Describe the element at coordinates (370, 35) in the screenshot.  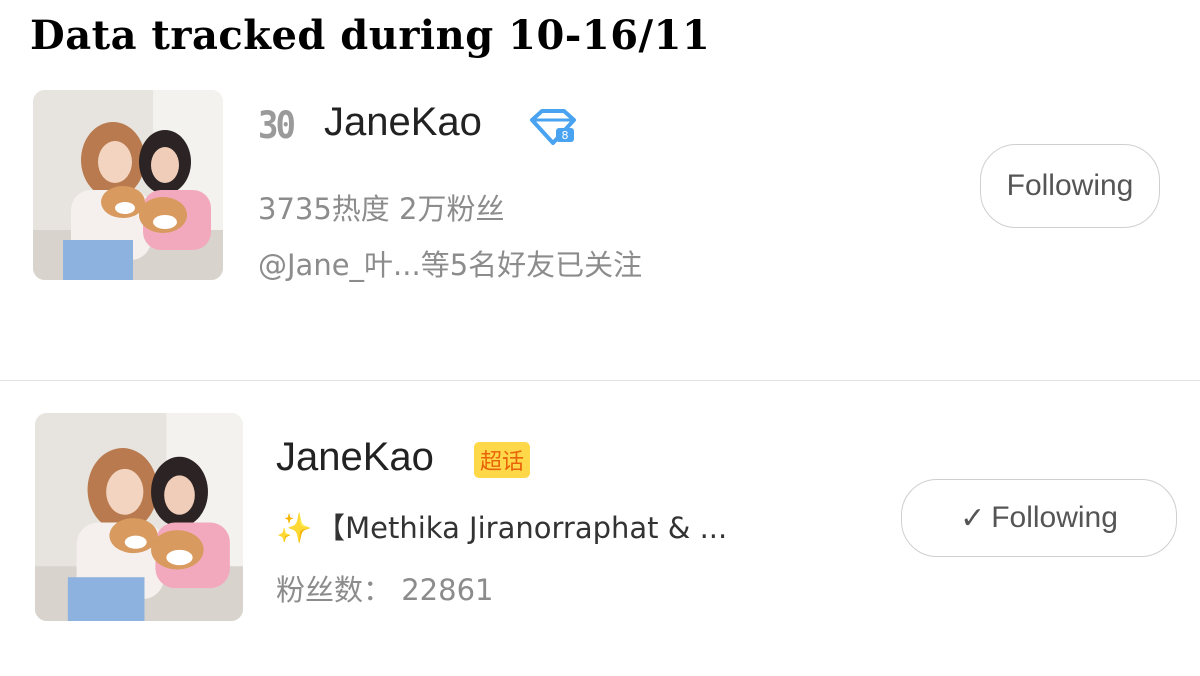
I see `page-heading: Data tracked during 10-16/11` at that location.